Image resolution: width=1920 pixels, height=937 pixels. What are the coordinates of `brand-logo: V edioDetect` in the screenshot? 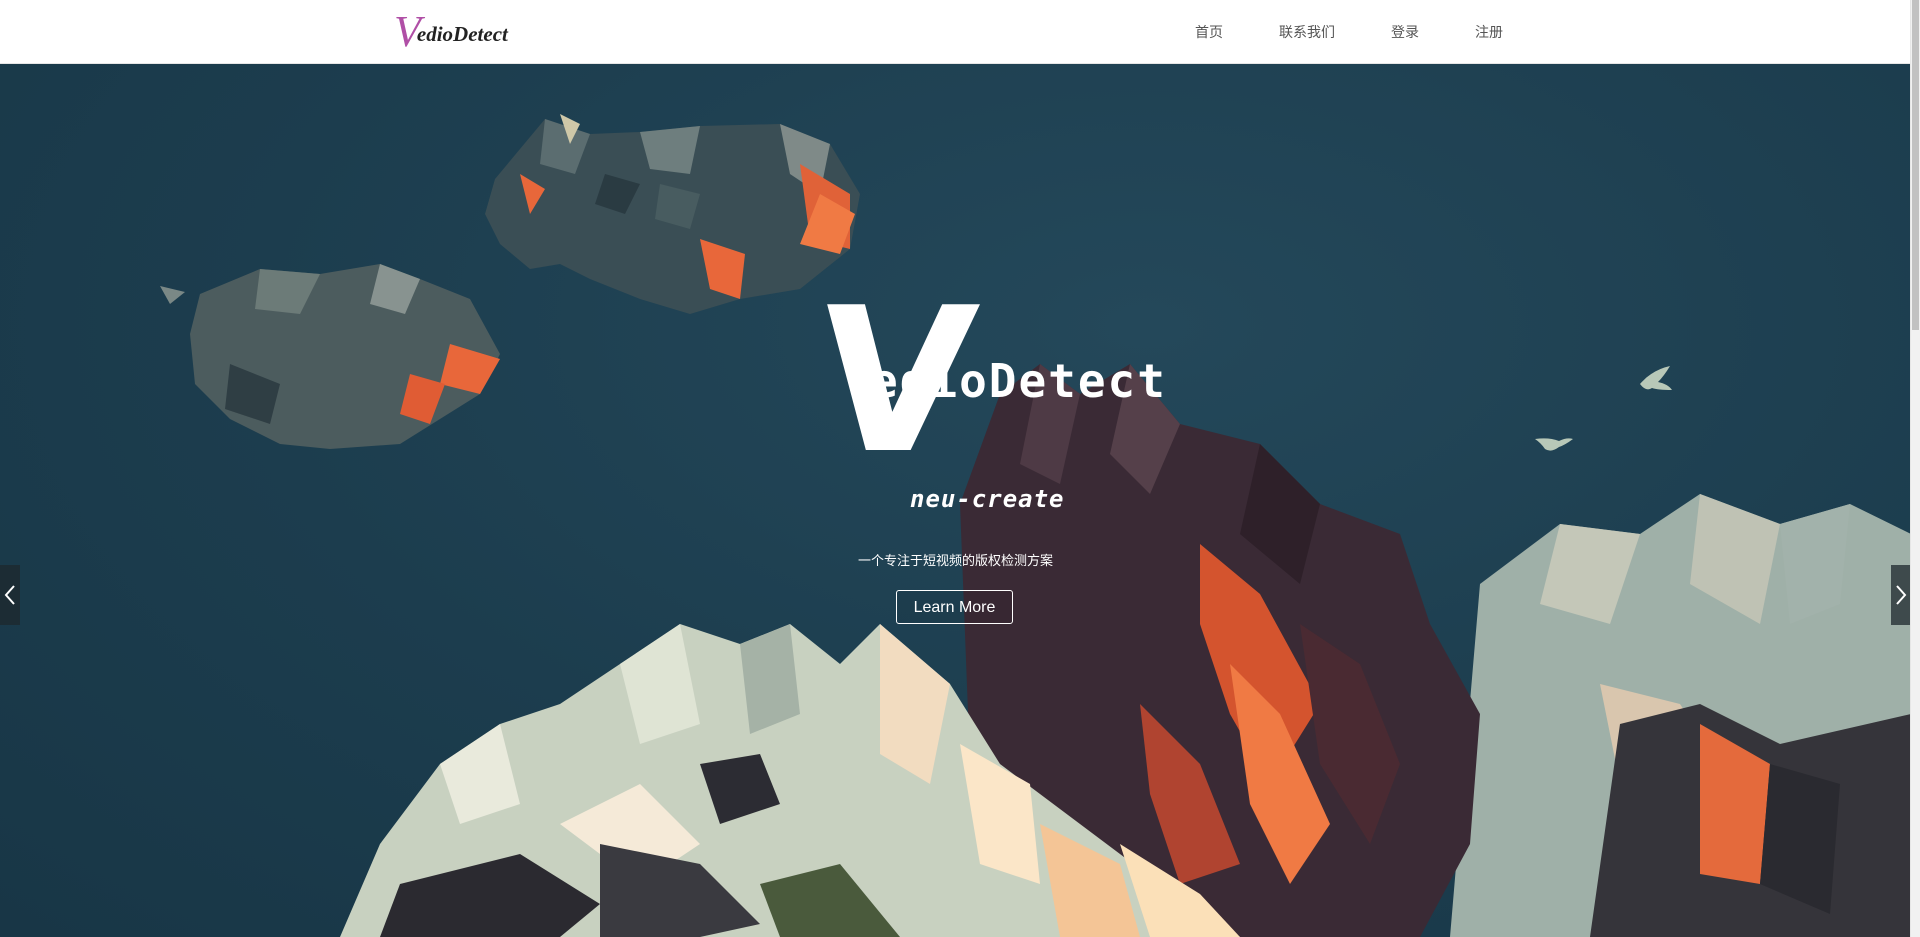 It's located at (451, 32).